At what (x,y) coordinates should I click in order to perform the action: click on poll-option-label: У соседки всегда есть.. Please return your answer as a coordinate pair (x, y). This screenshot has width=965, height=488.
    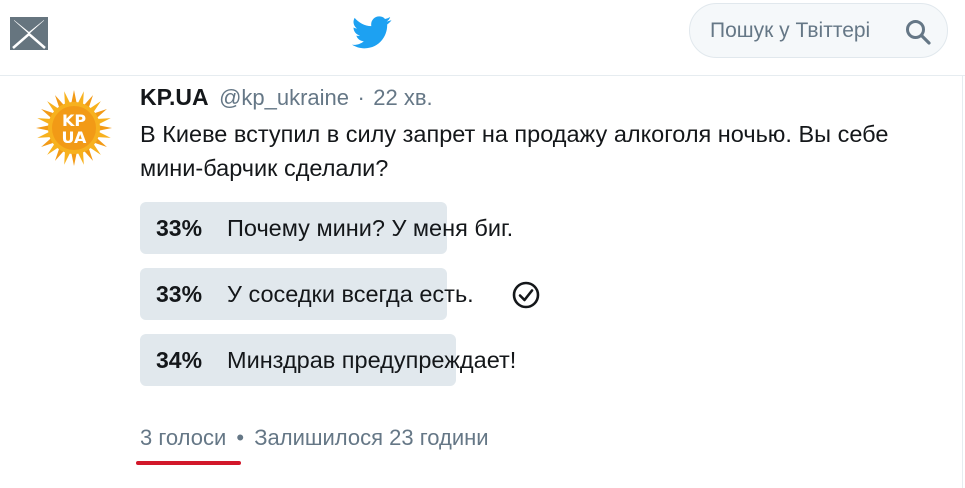
    Looking at the image, I should click on (350, 294).